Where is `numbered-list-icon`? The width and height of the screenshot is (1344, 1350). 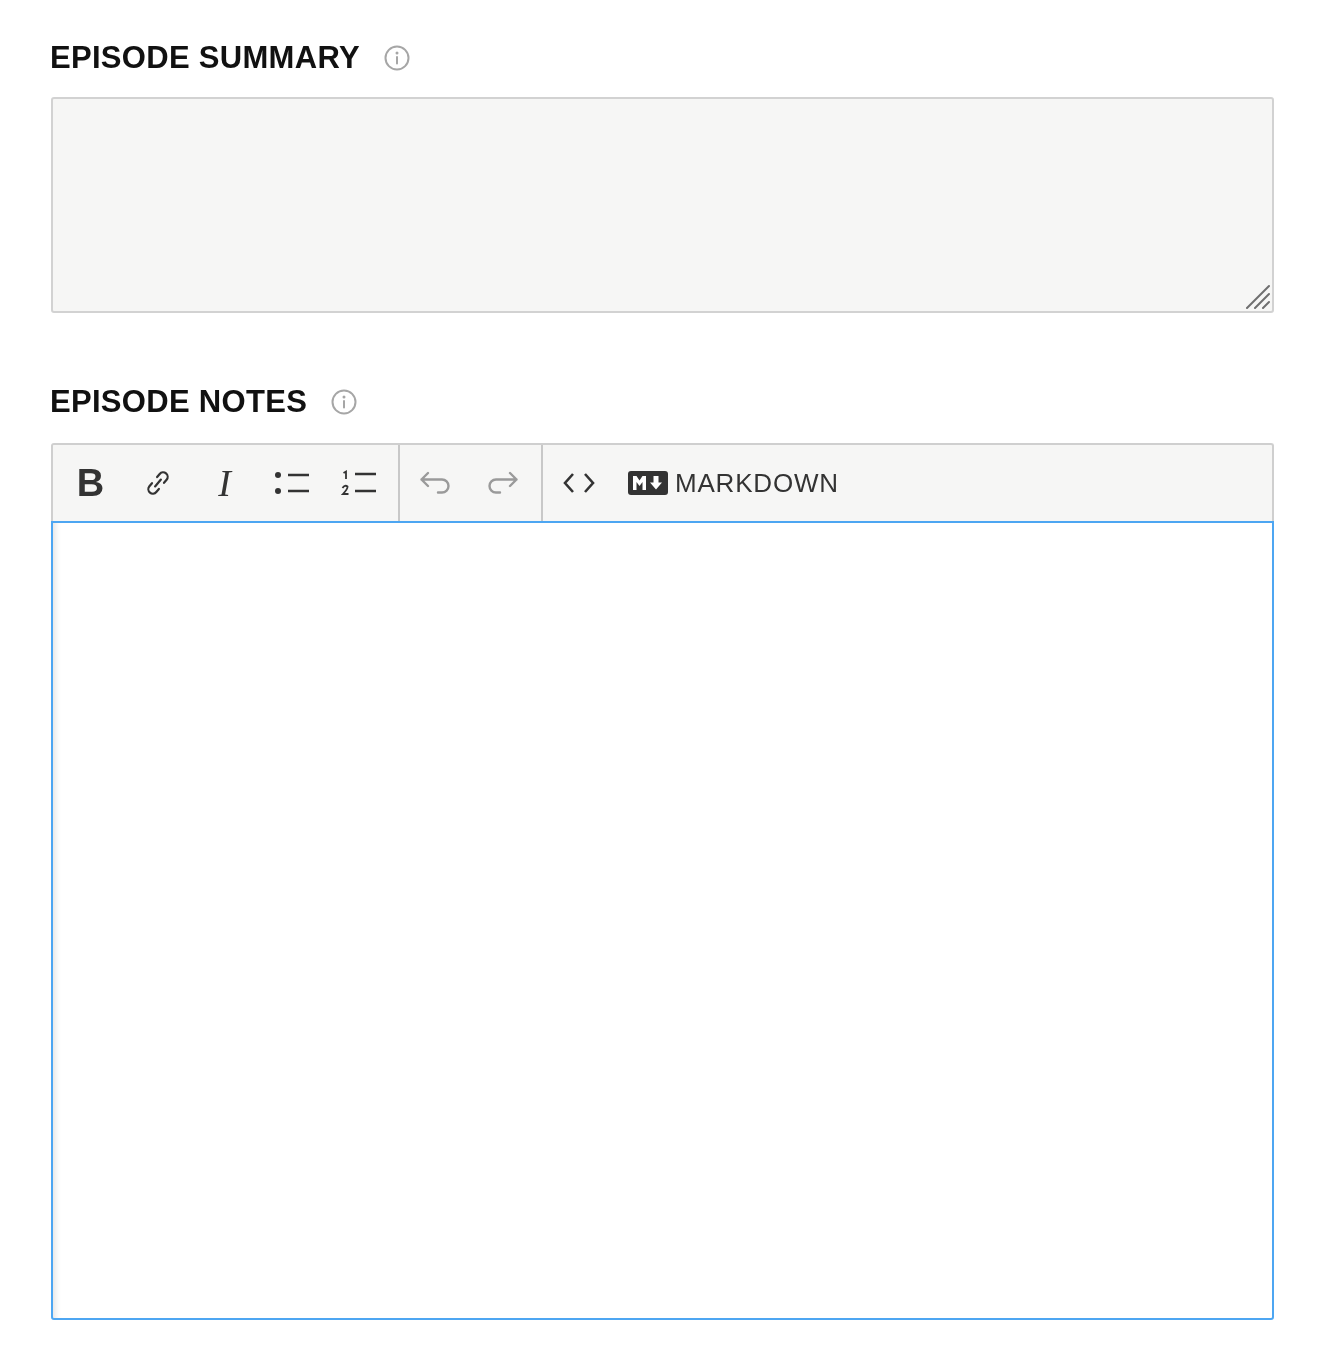 numbered-list-icon is located at coordinates (358, 483).